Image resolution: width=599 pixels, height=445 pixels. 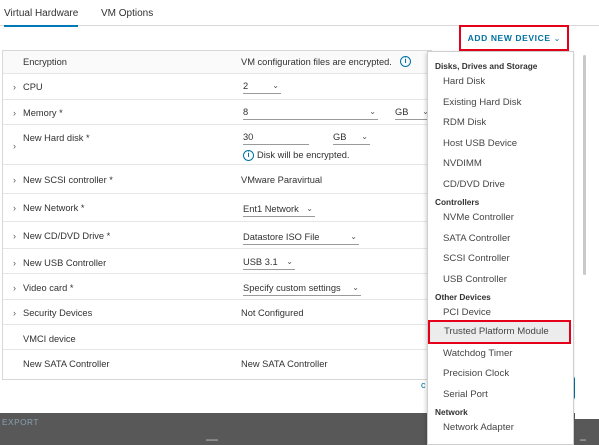 What do you see at coordinates (269, 263) in the screenshot?
I see `usb-select: USB 3.1 ⌄` at bounding box center [269, 263].